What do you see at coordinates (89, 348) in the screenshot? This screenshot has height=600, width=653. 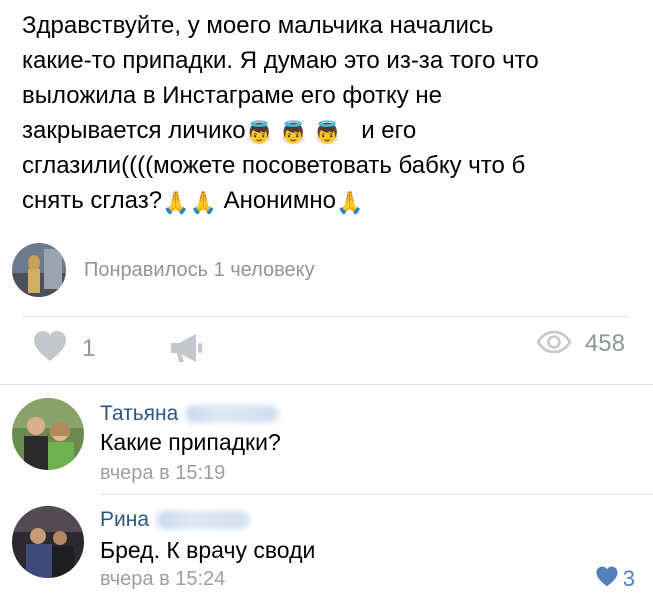 I see `like-count: 1` at bounding box center [89, 348].